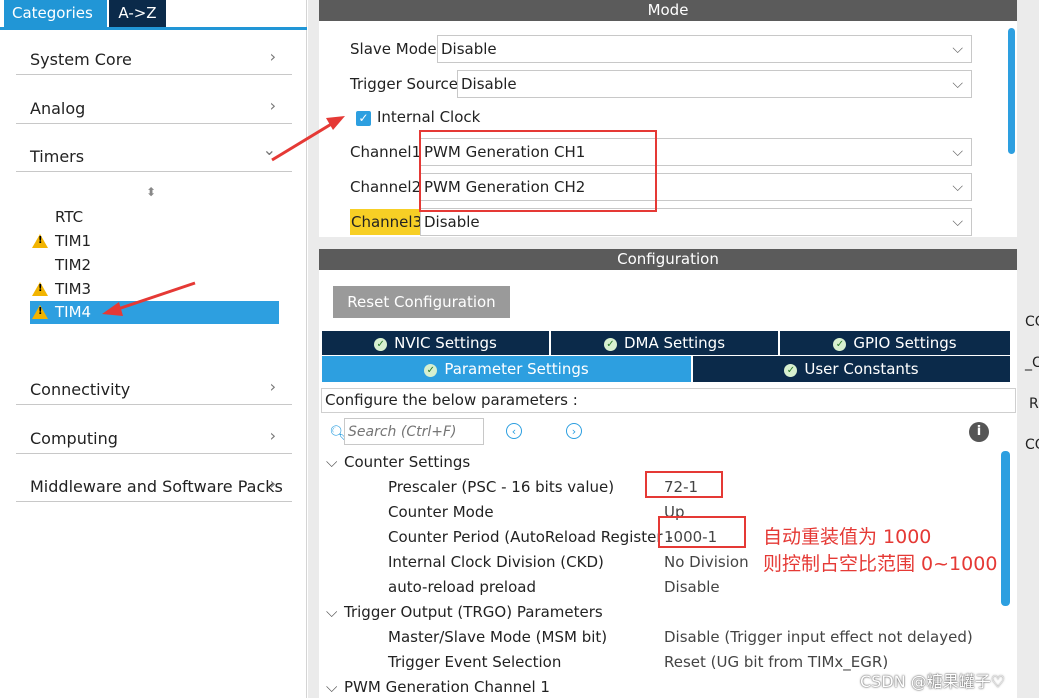  What do you see at coordinates (149, 298) in the screenshot?
I see `arrow-to-tim4` at bounding box center [149, 298].